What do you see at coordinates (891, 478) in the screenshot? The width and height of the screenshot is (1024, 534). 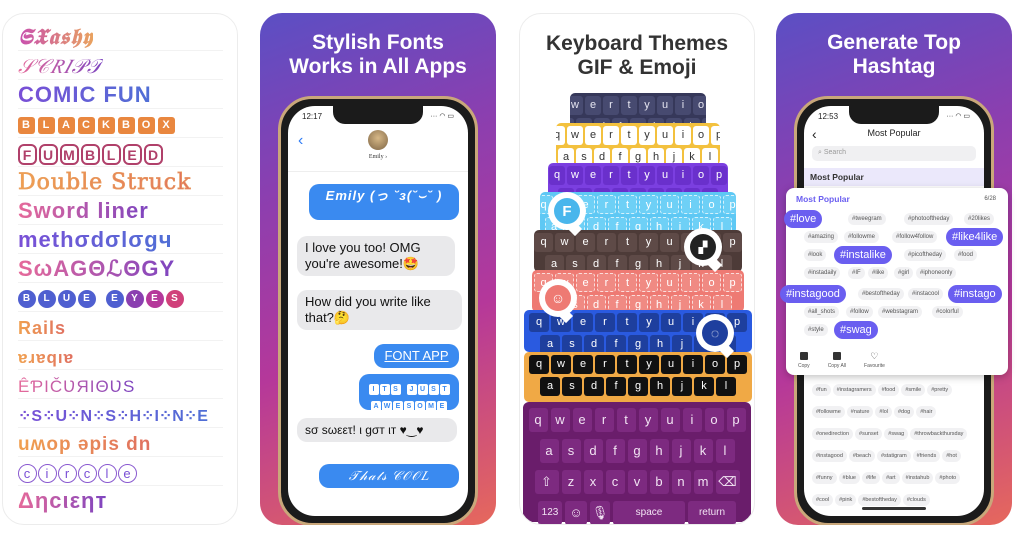 I see `hashtag-chip: #art` at bounding box center [891, 478].